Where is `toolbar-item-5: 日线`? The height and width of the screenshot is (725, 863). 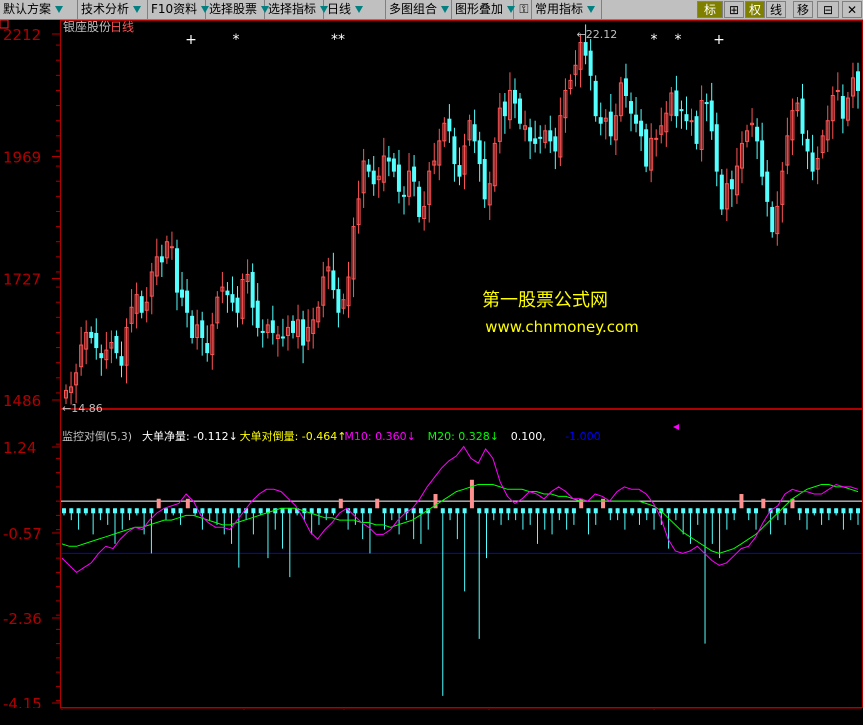 toolbar-item-5: 日线 is located at coordinates (355, 9).